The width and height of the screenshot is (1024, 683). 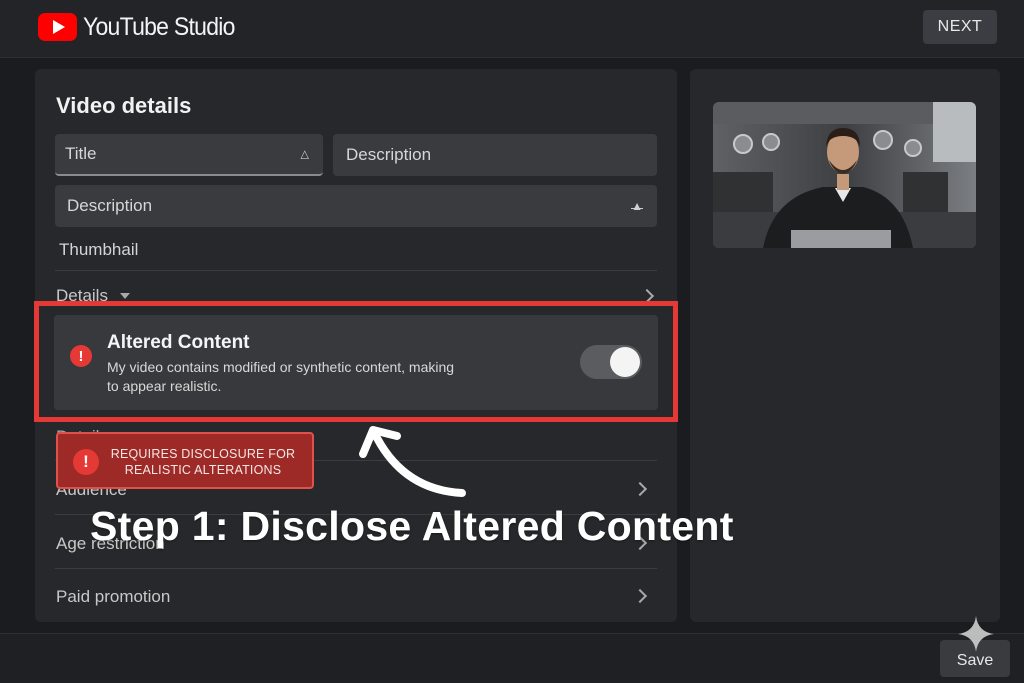 I want to click on description-field-short-placeholder: Description, so click(x=389, y=154).